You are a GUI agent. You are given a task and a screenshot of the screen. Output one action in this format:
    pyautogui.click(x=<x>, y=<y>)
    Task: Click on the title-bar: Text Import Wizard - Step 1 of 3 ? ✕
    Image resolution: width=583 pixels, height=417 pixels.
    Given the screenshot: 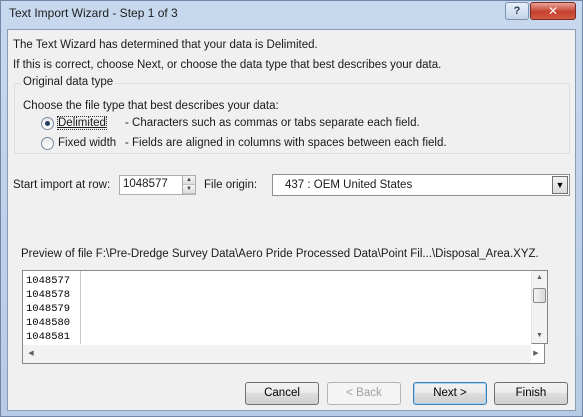 What is the action you would take?
    pyautogui.click(x=291, y=14)
    